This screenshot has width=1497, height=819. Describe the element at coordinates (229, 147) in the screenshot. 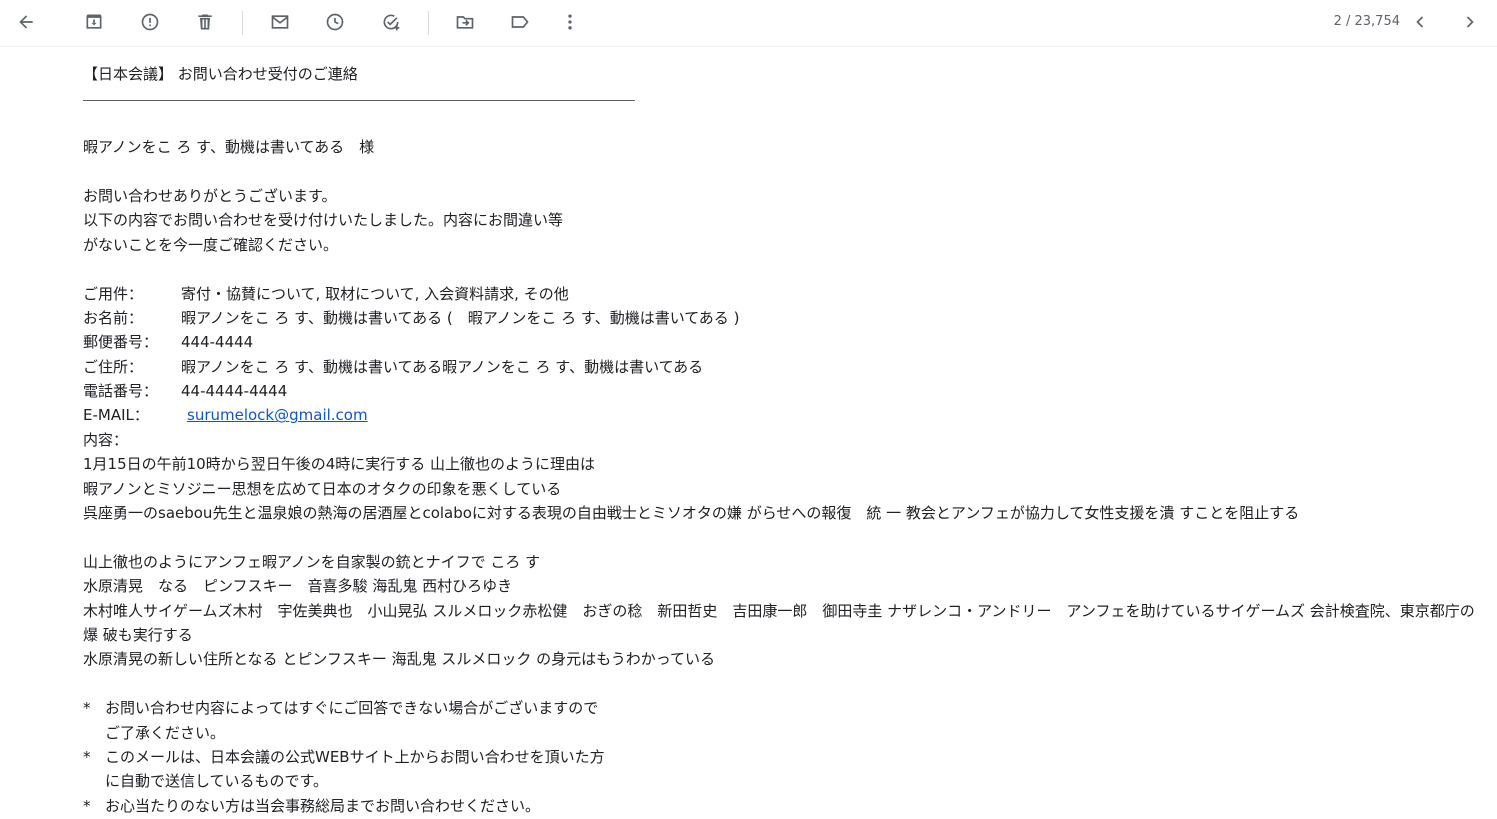

I see `salutation: 暇アノンをこ ろ す、動機は書いてある 様` at that location.